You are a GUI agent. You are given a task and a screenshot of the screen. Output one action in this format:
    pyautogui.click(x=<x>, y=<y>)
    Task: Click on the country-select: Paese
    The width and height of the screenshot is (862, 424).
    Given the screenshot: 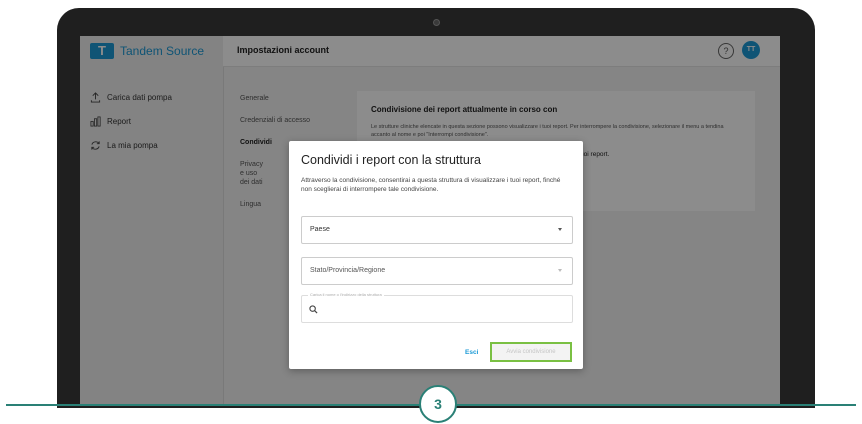 What is the action you would take?
    pyautogui.click(x=437, y=230)
    